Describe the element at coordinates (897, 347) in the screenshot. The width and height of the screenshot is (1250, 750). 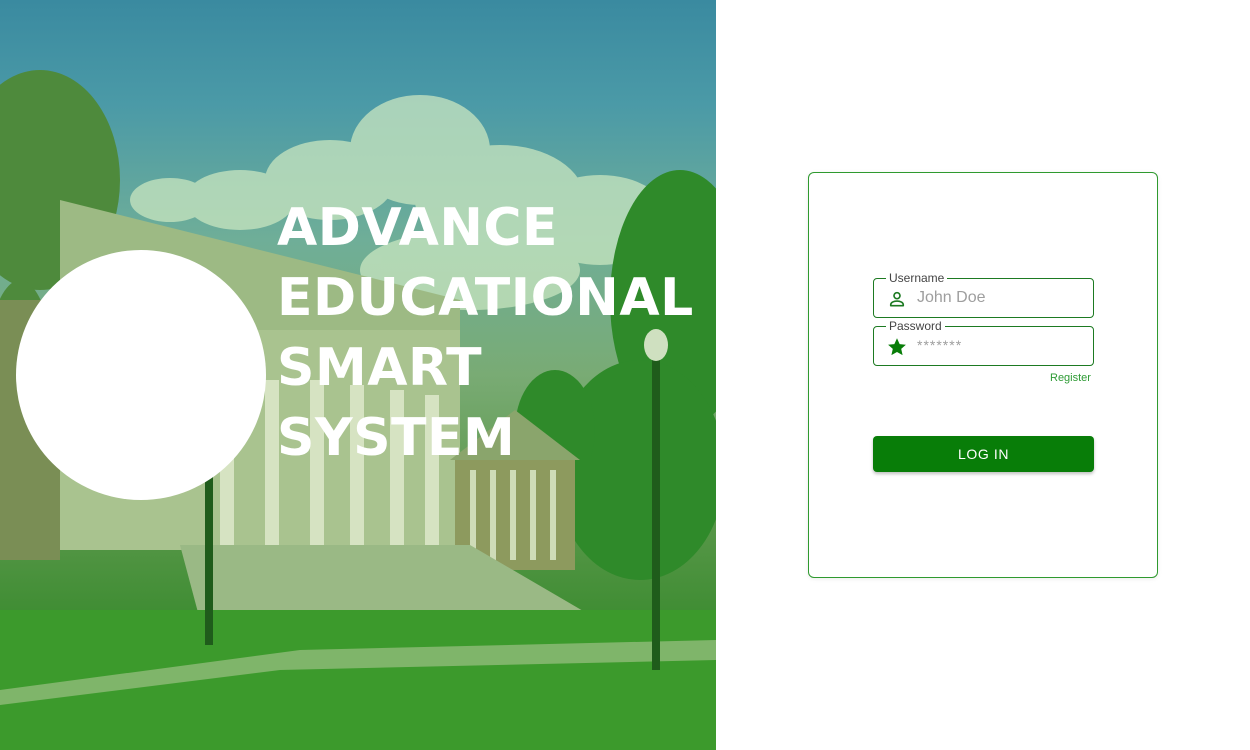
I see `star-icon` at that location.